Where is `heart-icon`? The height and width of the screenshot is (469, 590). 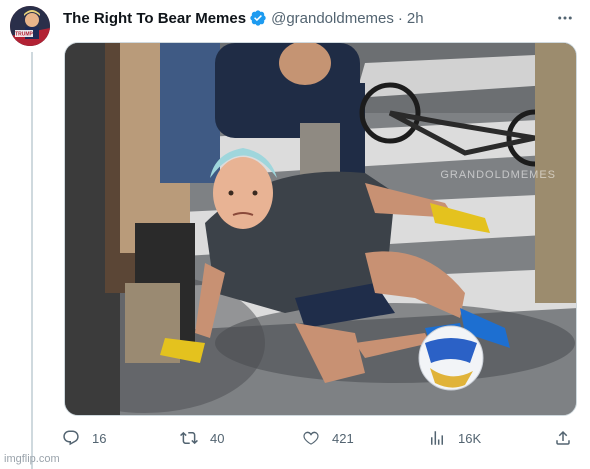
heart-icon is located at coordinates (311, 438).